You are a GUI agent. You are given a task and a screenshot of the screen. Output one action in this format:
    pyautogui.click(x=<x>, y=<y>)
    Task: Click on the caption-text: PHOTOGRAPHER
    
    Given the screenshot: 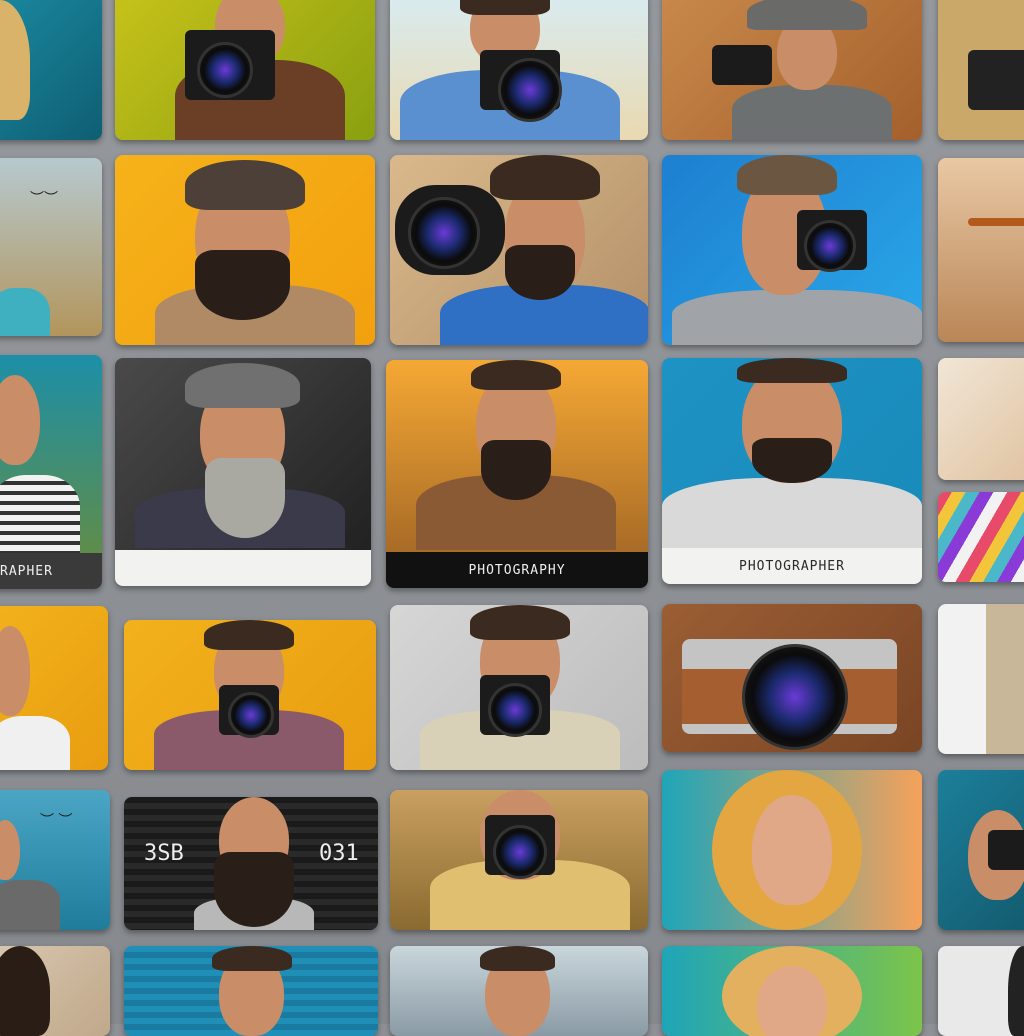 What is the action you would take?
    pyautogui.click(x=792, y=566)
    